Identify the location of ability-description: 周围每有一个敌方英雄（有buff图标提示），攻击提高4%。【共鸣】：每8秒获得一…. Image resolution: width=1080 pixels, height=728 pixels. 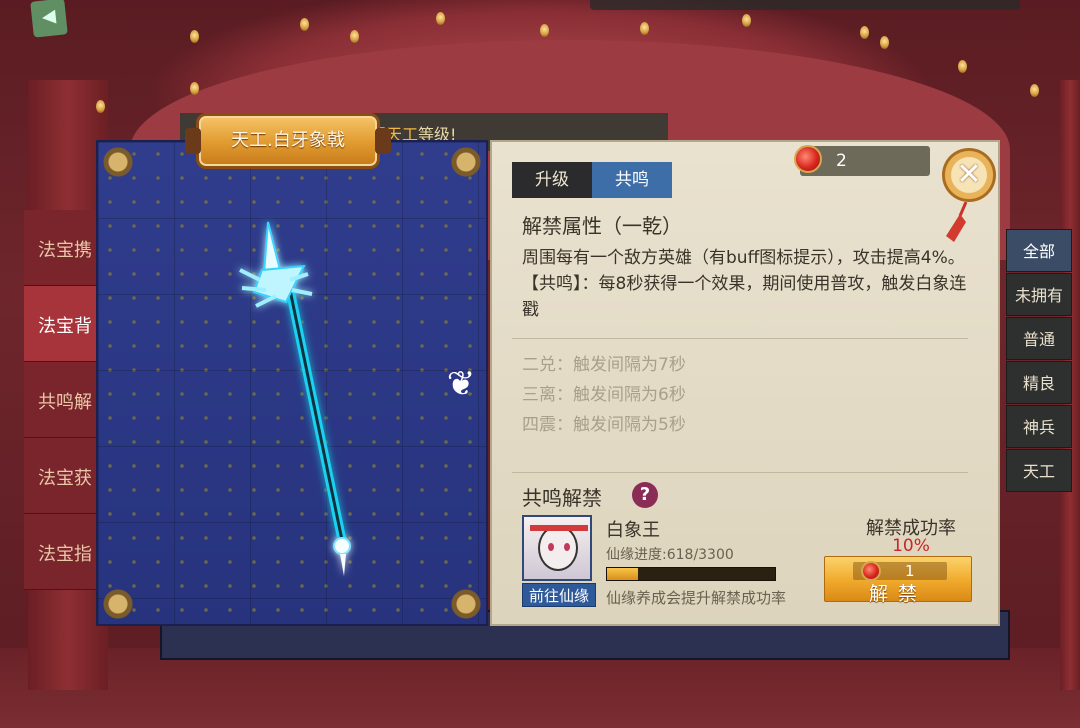
(744, 284).